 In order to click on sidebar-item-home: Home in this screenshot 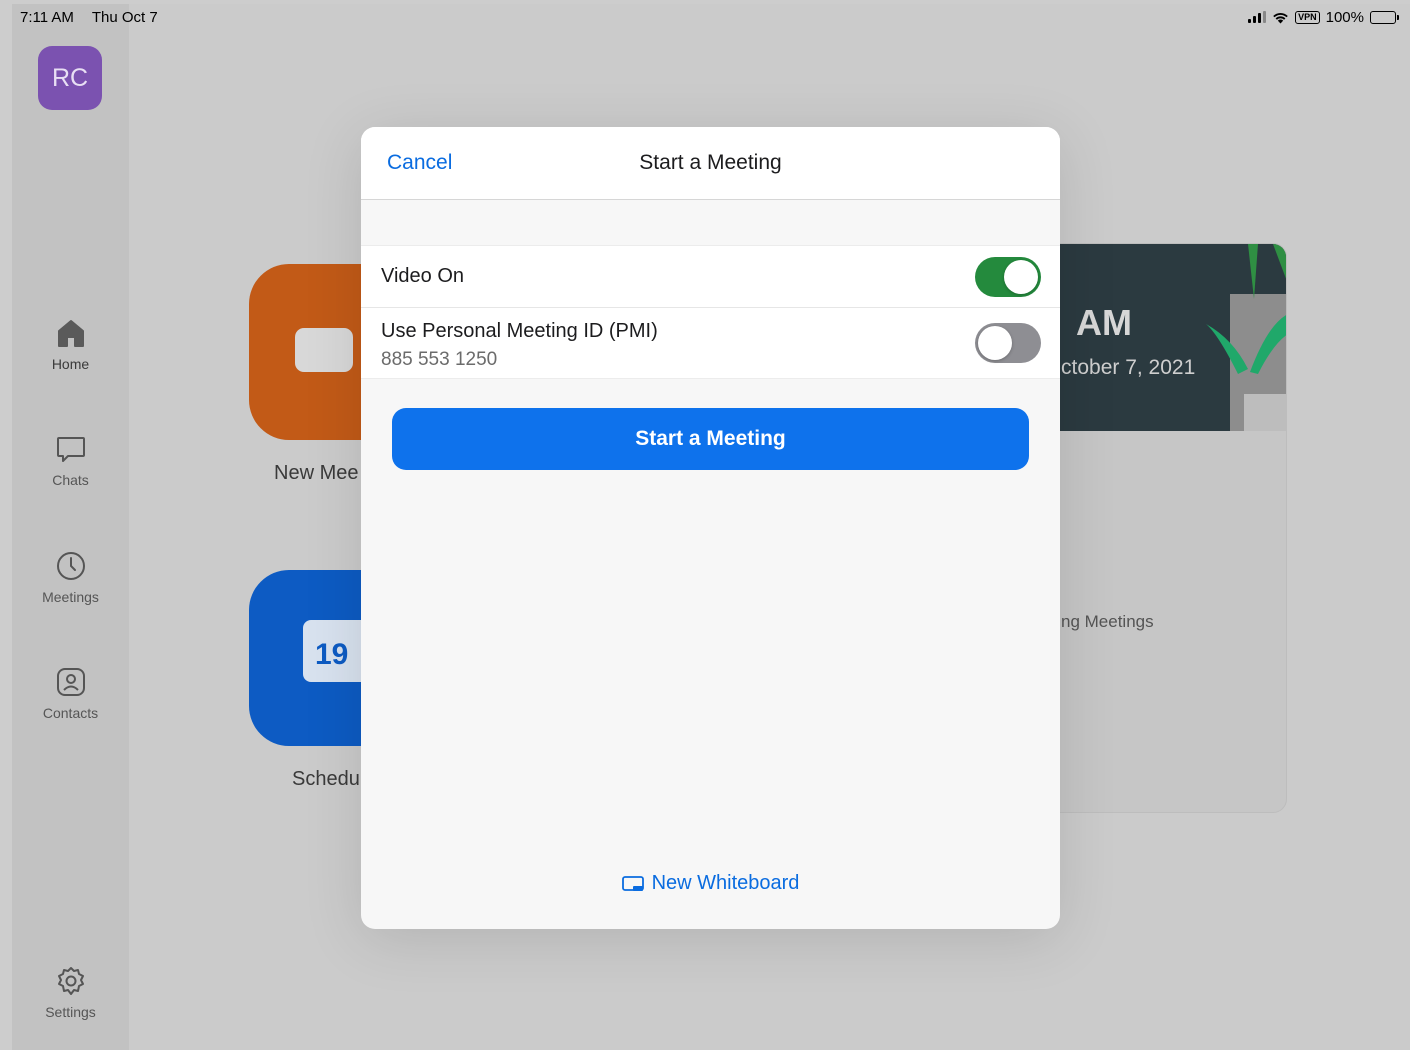, I will do `click(70, 344)`.